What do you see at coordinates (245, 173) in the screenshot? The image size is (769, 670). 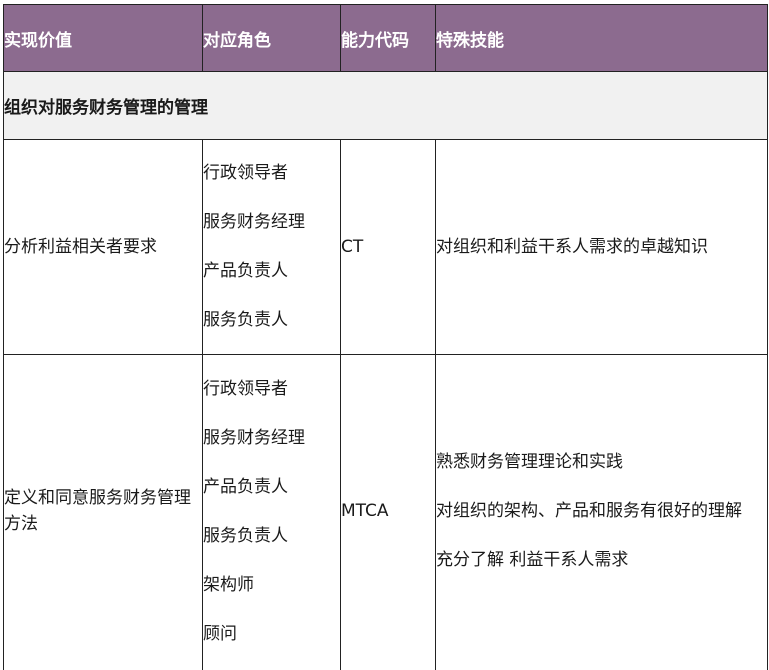 I see `row1-role: 行政领导者` at bounding box center [245, 173].